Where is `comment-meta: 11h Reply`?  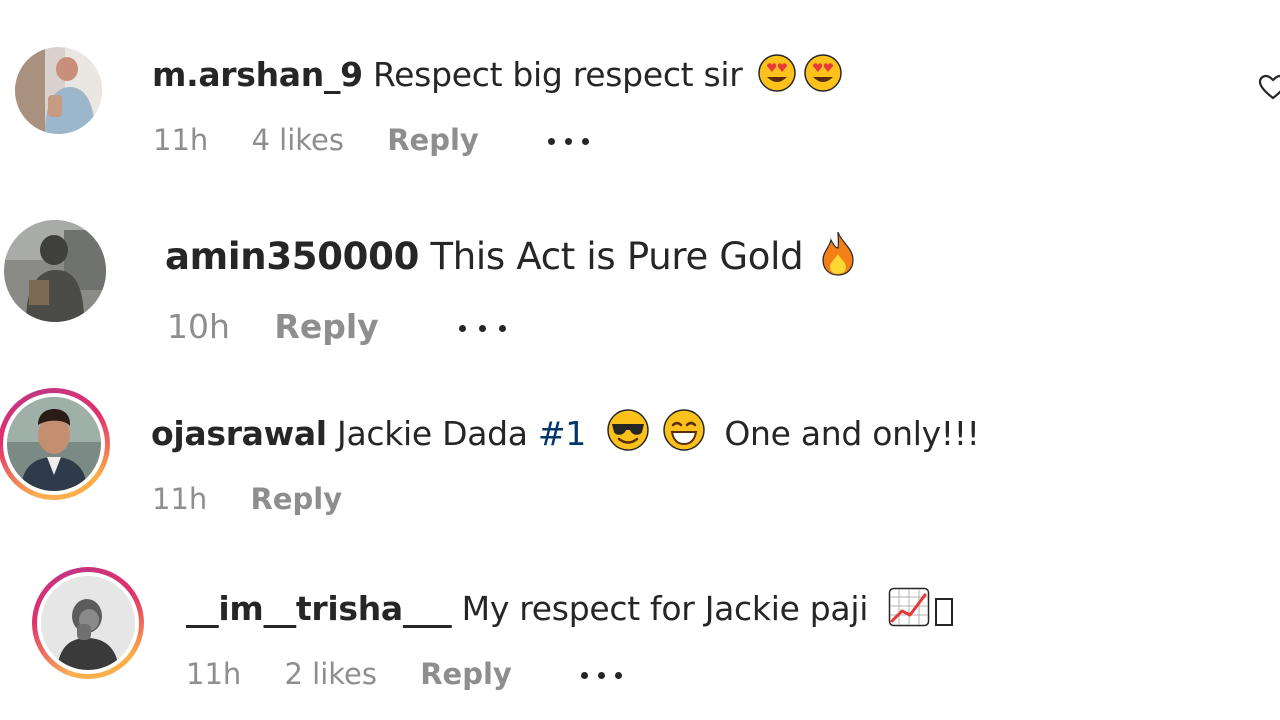 comment-meta: 11h Reply is located at coordinates (277, 499).